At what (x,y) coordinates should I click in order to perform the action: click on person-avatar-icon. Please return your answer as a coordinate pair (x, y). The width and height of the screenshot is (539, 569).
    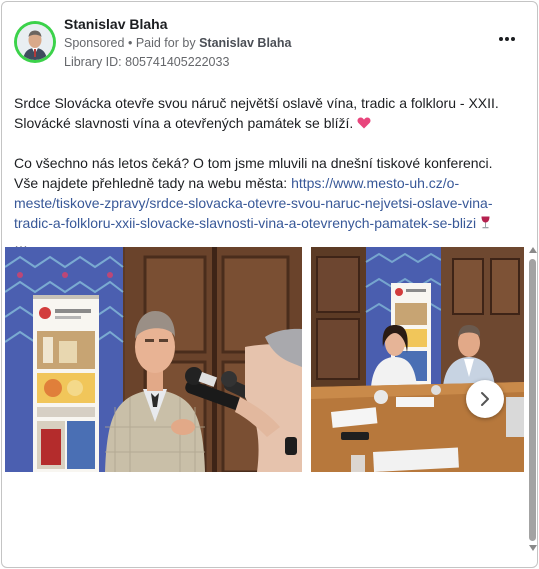
    Looking at the image, I should click on (35, 42).